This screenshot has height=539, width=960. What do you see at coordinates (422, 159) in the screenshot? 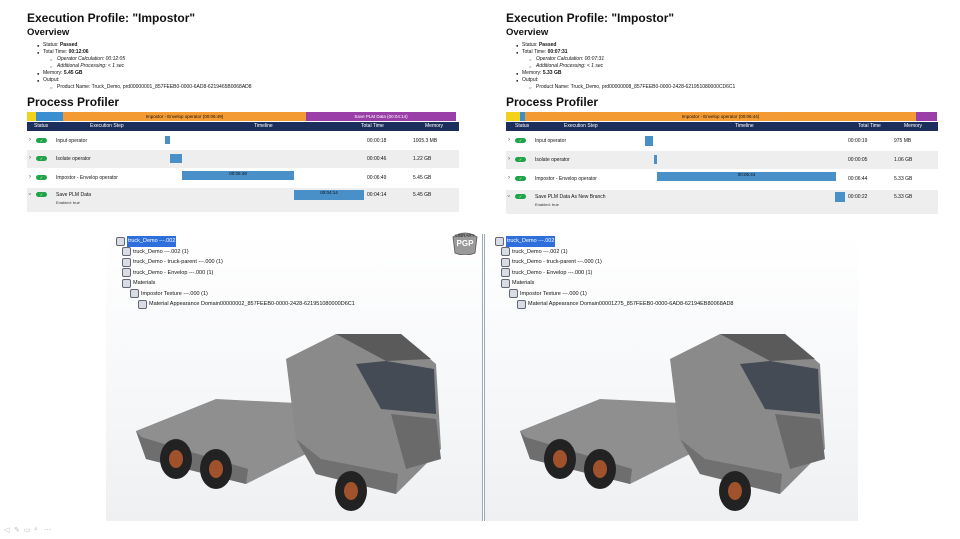
I see `memory-value: 1.22 GB` at bounding box center [422, 159].